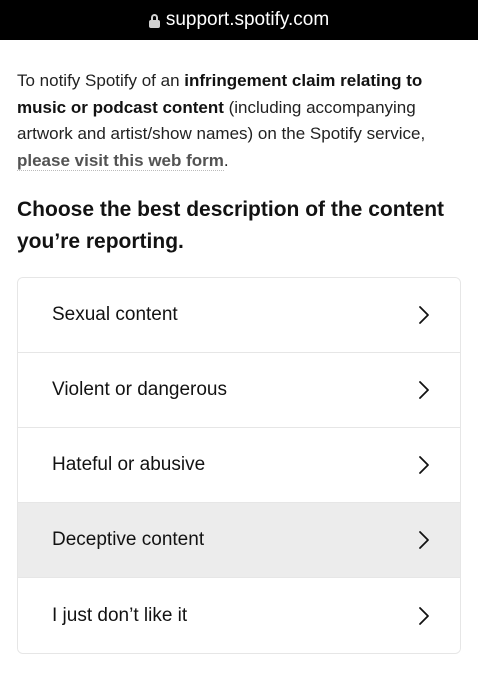  Describe the element at coordinates (247, 20) in the screenshot. I see `url-text: support.spotify.com` at that location.